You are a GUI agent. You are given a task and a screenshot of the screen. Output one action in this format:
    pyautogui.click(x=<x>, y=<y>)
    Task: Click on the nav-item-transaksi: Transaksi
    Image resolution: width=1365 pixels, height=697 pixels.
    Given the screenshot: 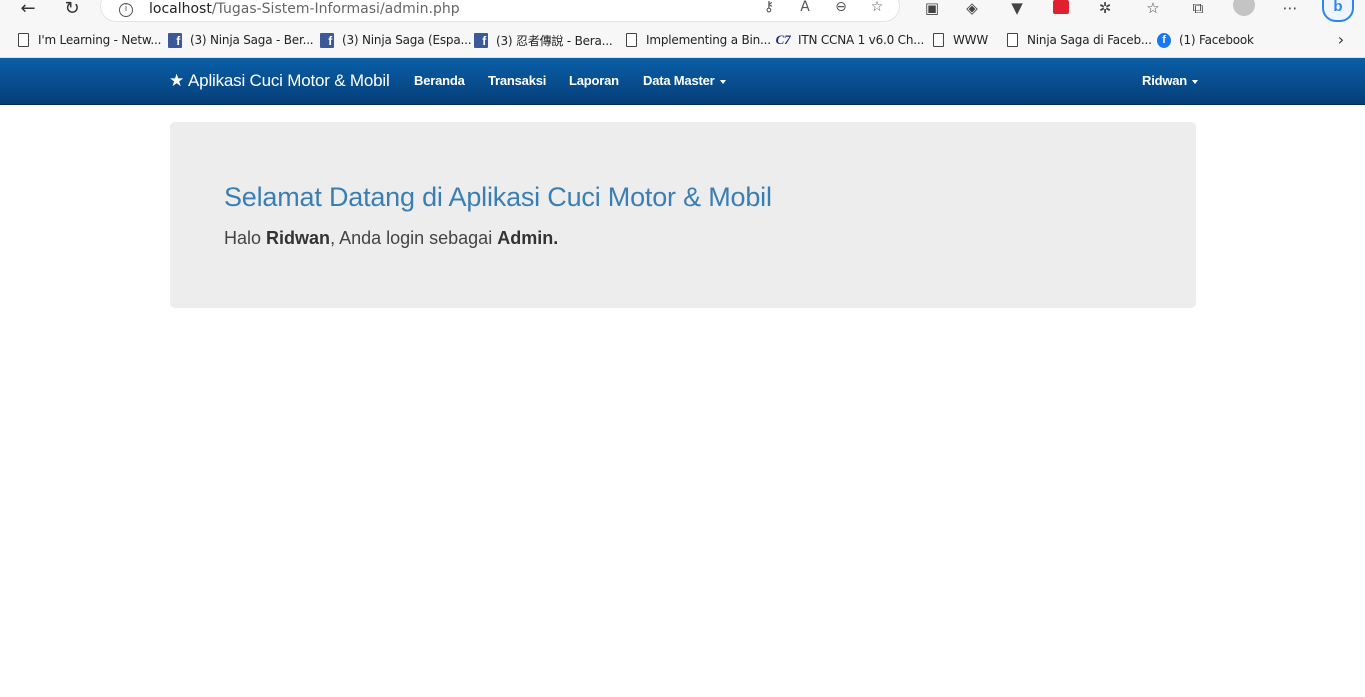 What is the action you would take?
    pyautogui.click(x=517, y=80)
    